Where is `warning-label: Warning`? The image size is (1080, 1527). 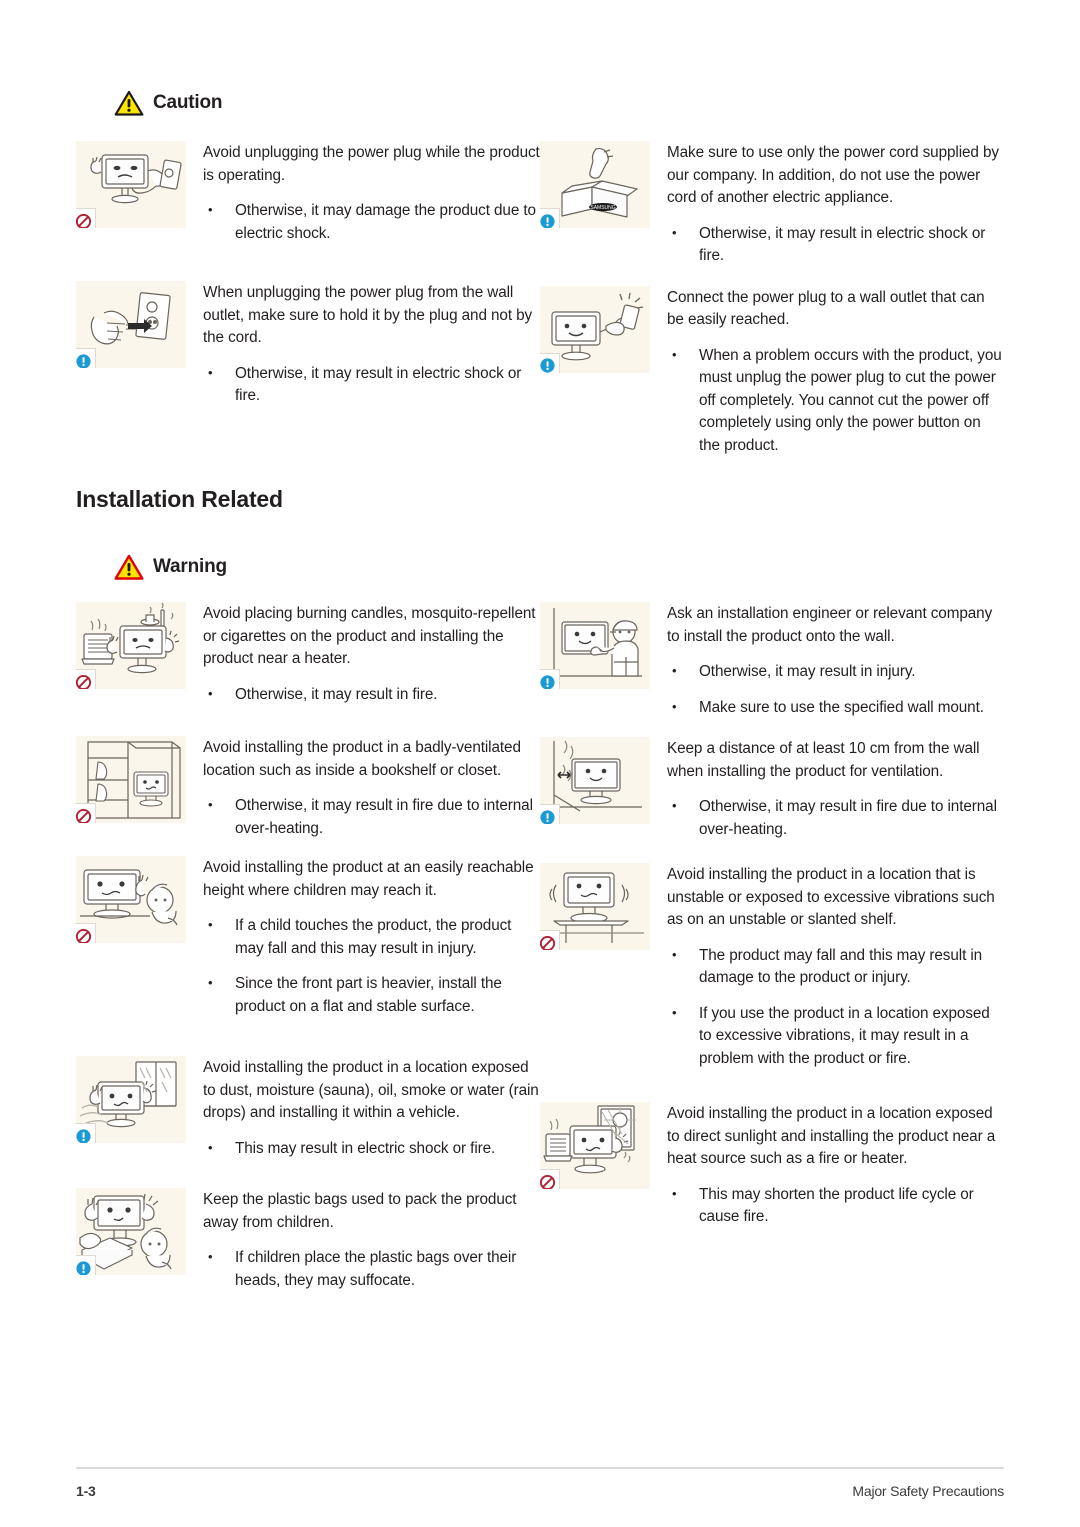
warning-label: Warning is located at coordinates (190, 566).